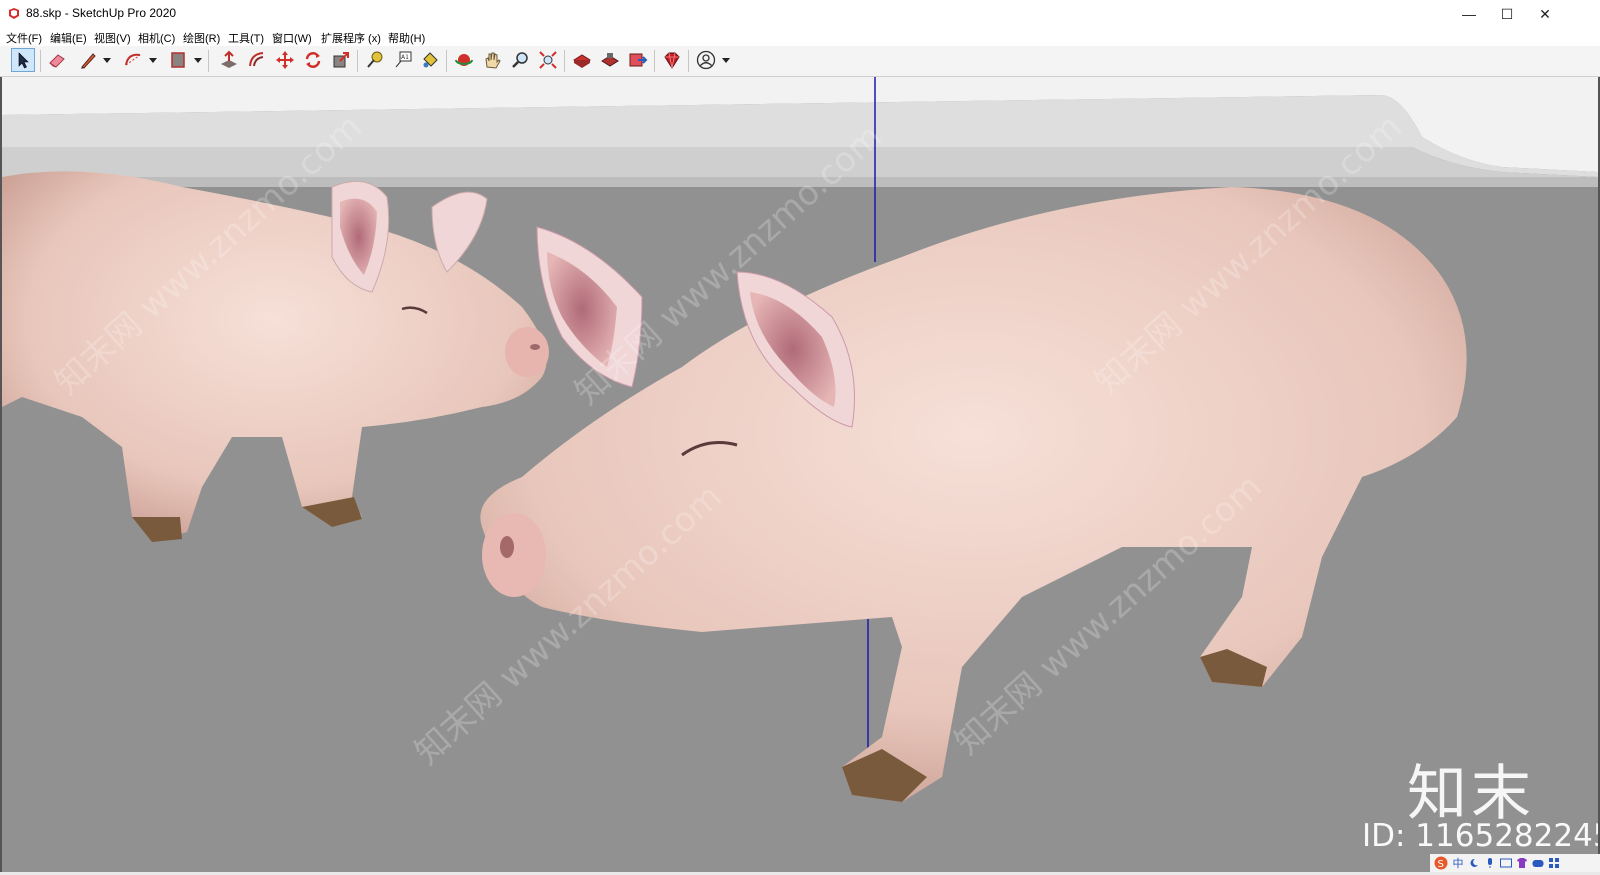  Describe the element at coordinates (1506, 863) in the screenshot. I see `keyboard-icon` at that location.